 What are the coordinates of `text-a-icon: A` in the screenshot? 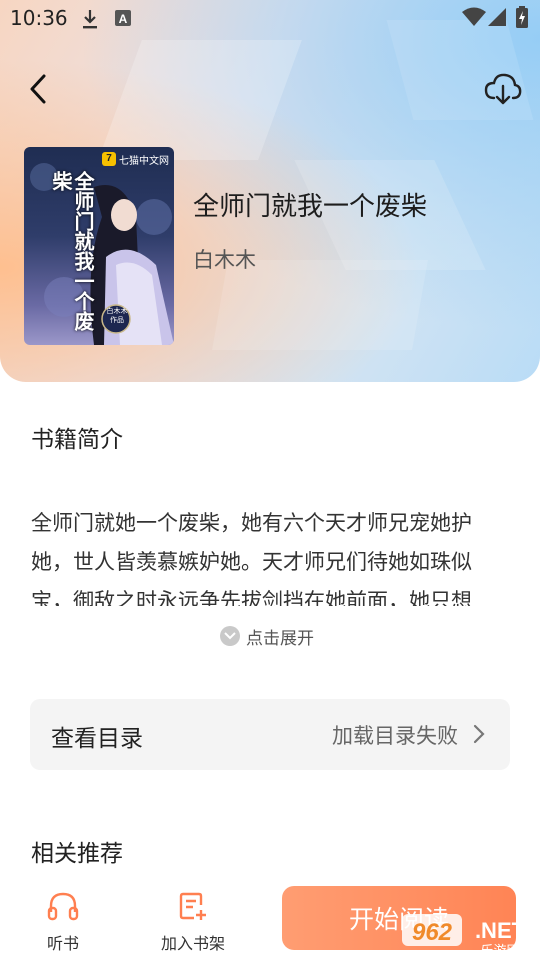 It's located at (123, 18).